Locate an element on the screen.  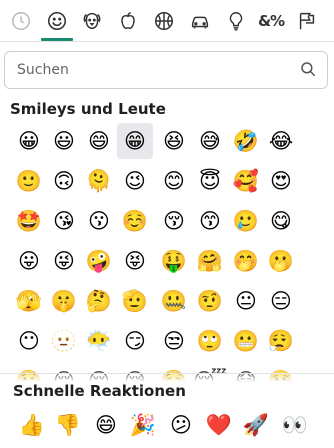
symbols-icon: &% is located at coordinates (271, 21).